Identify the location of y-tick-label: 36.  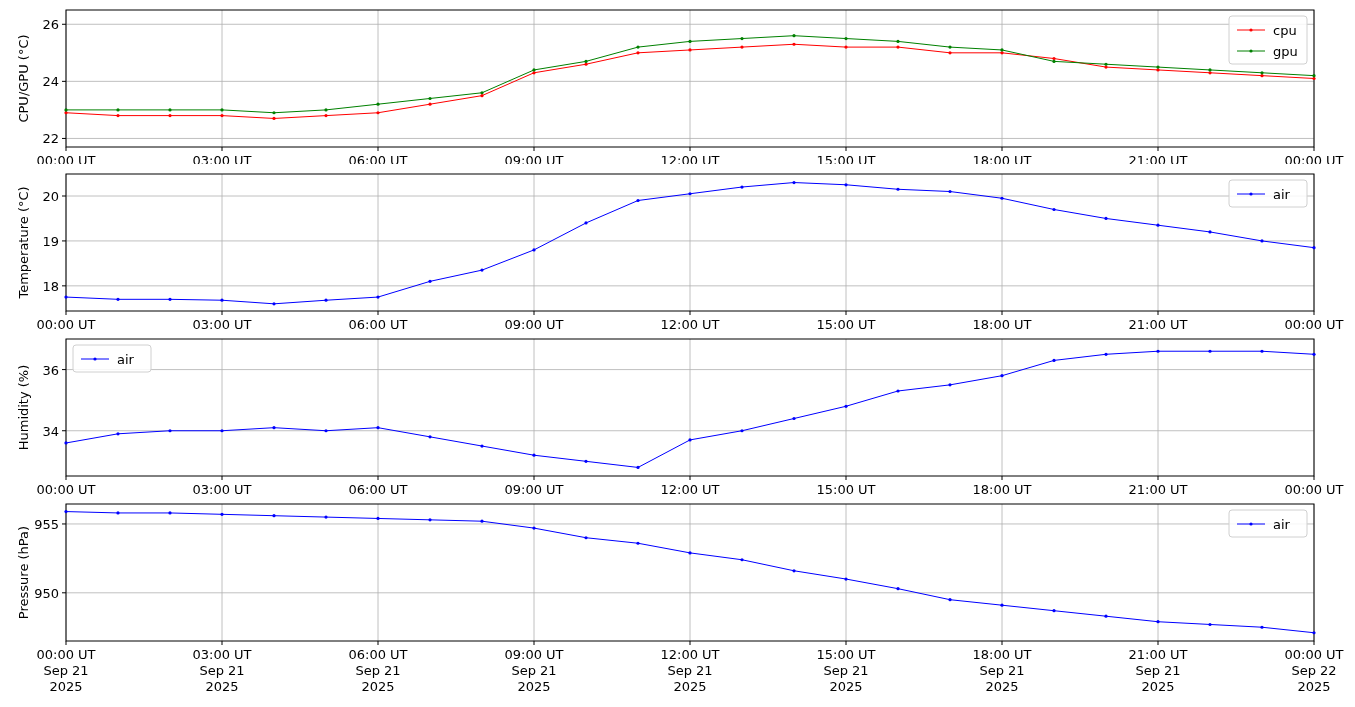
(50, 370).